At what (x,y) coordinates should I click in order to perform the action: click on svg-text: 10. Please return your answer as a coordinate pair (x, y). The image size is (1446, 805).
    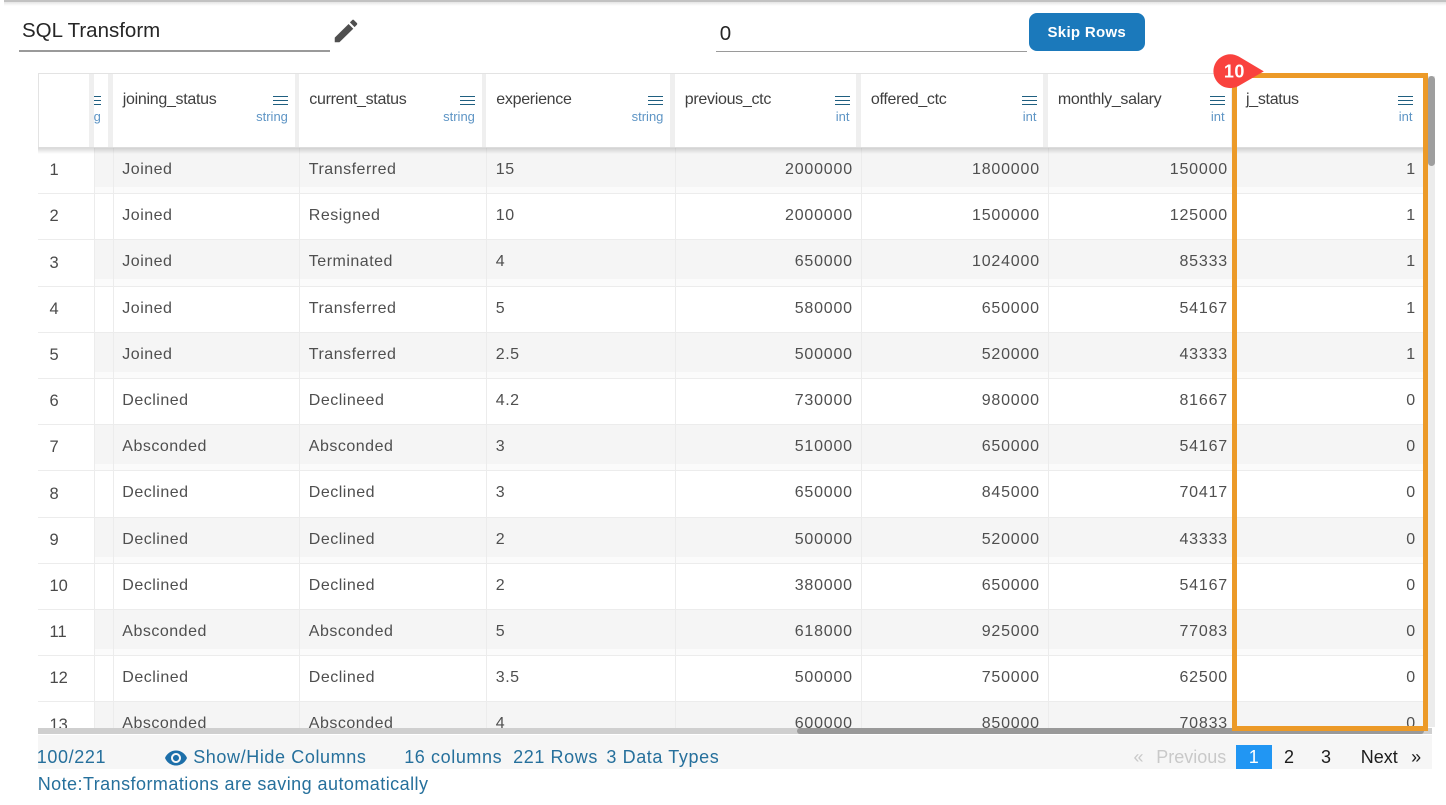
    Looking at the image, I should click on (1234, 71).